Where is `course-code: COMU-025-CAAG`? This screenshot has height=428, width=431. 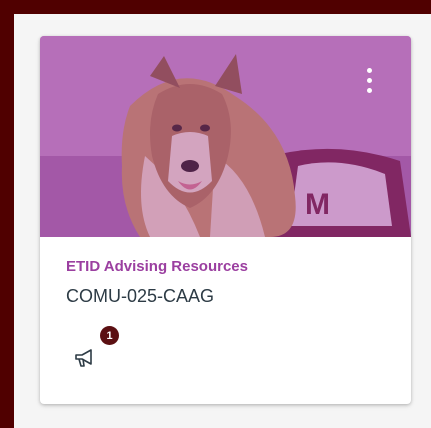 course-code: COMU-025-CAAG is located at coordinates (140, 296).